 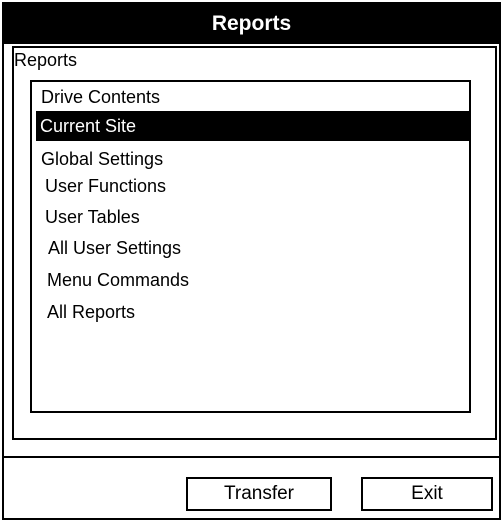 I want to click on list-item-all-user-settings: All User Settings, so click(x=114, y=248).